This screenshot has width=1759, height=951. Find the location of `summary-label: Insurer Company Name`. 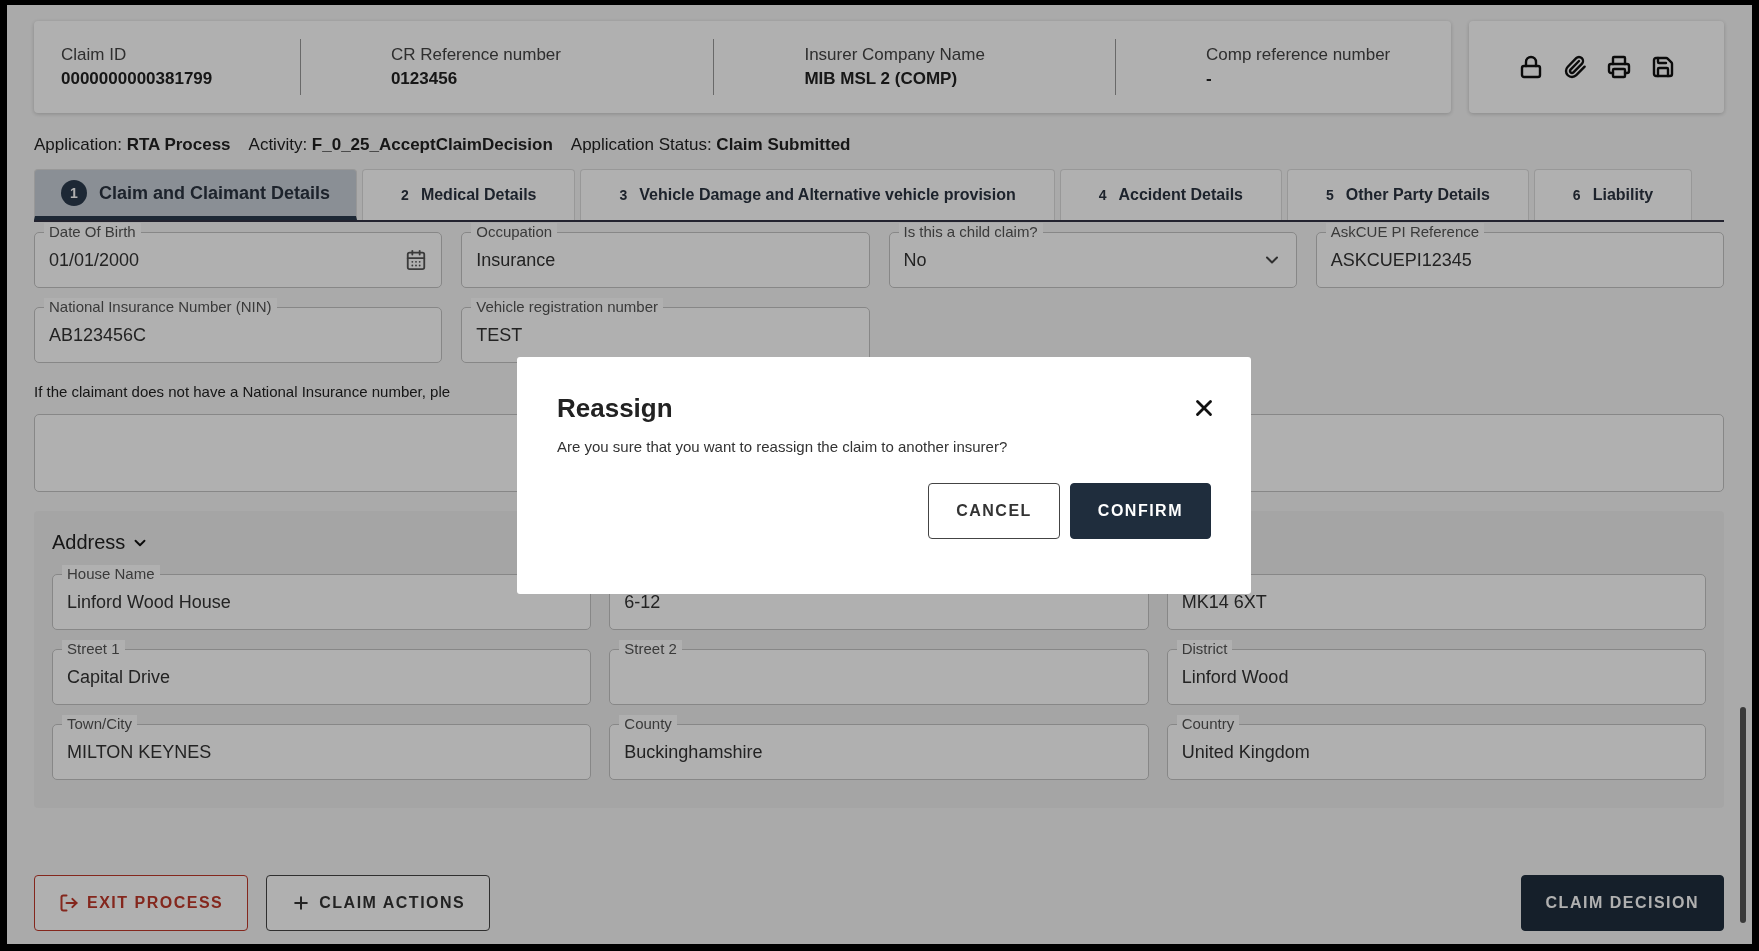

summary-label: Insurer Company Name is located at coordinates (895, 55).